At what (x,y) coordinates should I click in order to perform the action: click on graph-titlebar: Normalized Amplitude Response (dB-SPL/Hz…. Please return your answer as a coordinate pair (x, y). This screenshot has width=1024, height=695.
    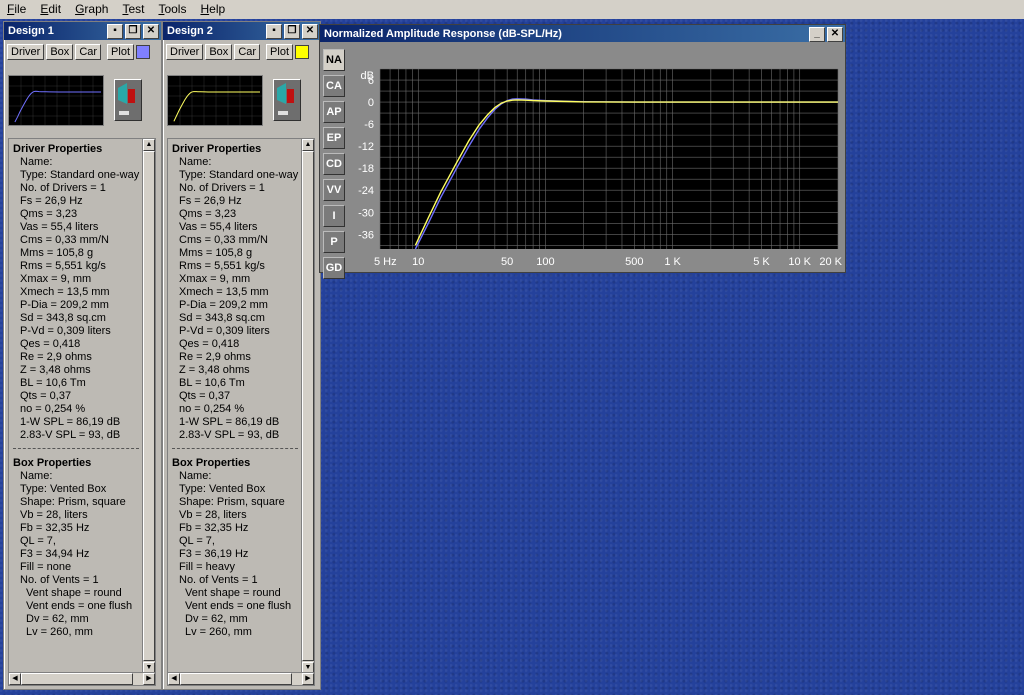
    Looking at the image, I should click on (582, 33).